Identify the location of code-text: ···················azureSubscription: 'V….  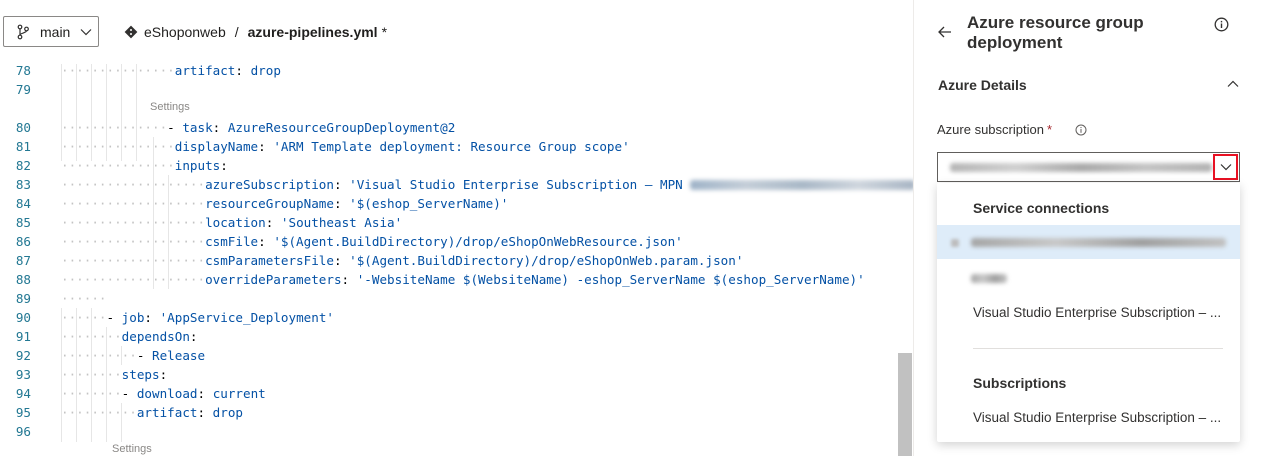
(372, 184).